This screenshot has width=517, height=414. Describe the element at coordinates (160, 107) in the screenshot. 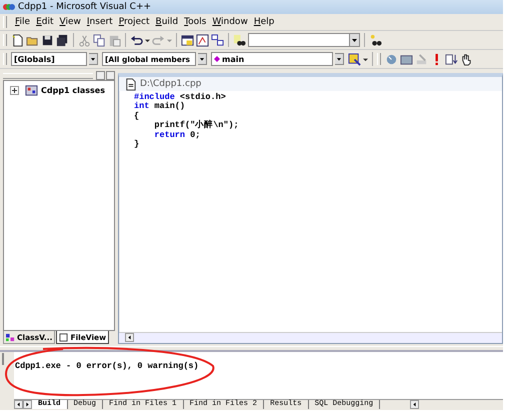

I see `code-line: int main()` at that location.